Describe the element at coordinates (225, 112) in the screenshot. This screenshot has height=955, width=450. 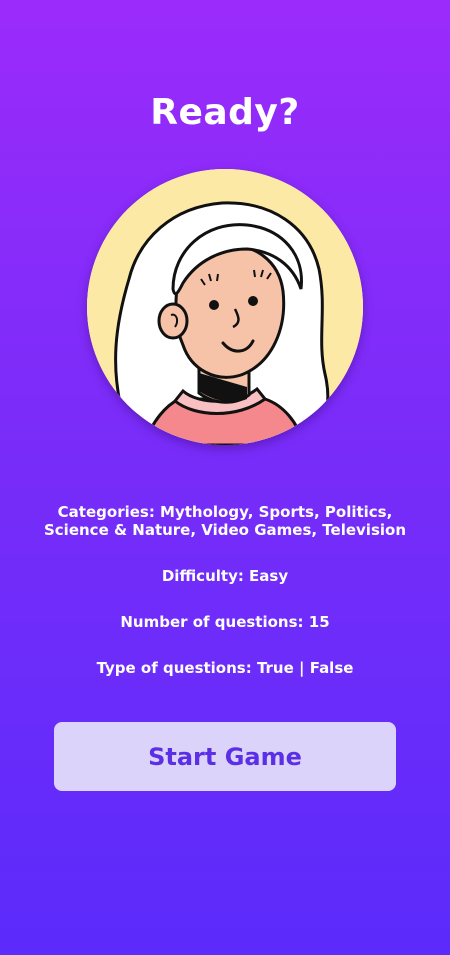
I see `page-title: Ready?` at that location.